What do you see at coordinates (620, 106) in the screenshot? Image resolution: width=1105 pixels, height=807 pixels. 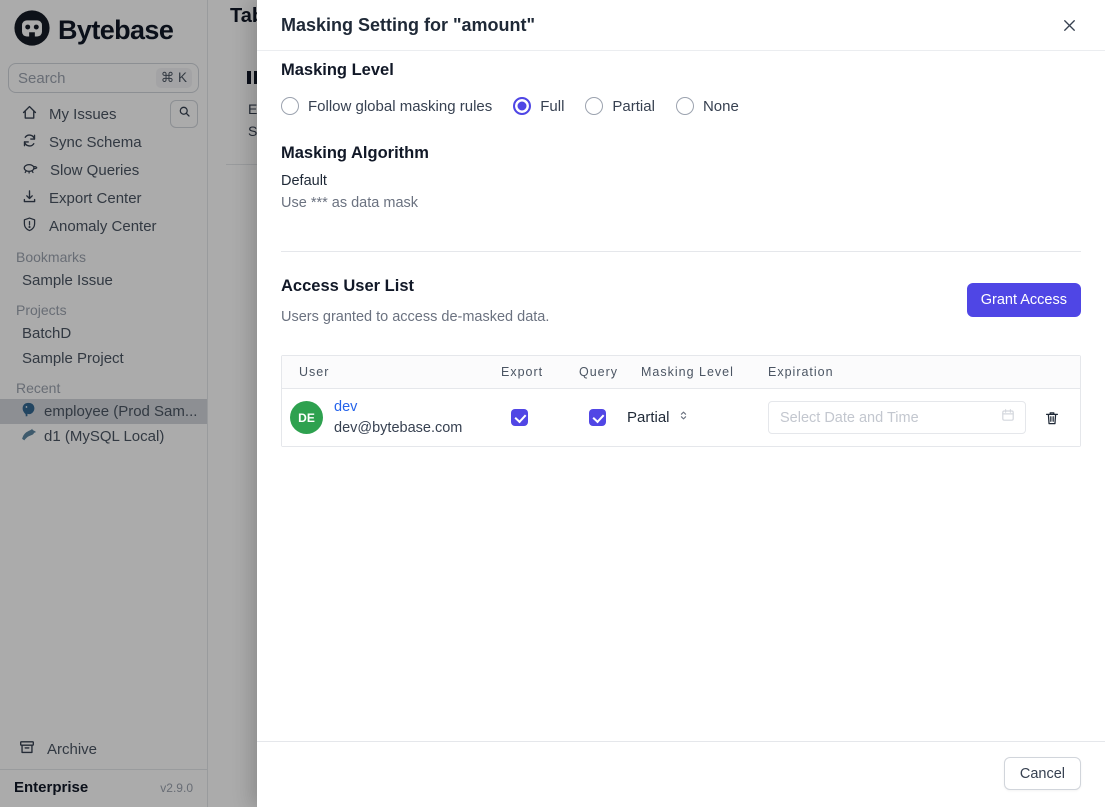 I see `radio-partial: Partial` at bounding box center [620, 106].